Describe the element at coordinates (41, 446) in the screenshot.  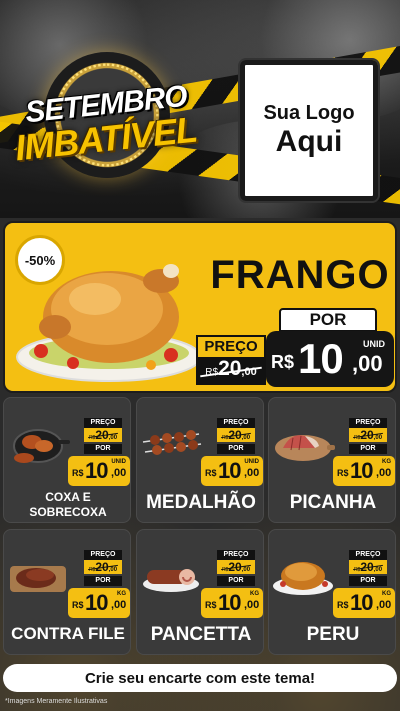
I see `chicken-thigh-pan-icon` at that location.